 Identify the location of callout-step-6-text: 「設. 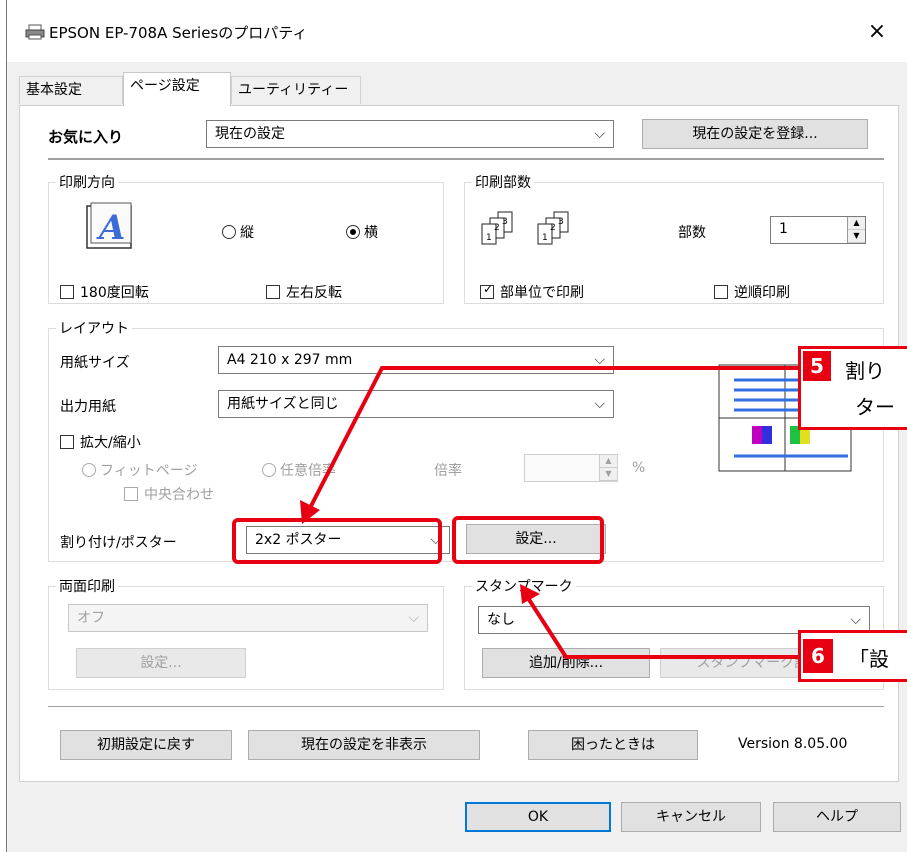
(869, 659).